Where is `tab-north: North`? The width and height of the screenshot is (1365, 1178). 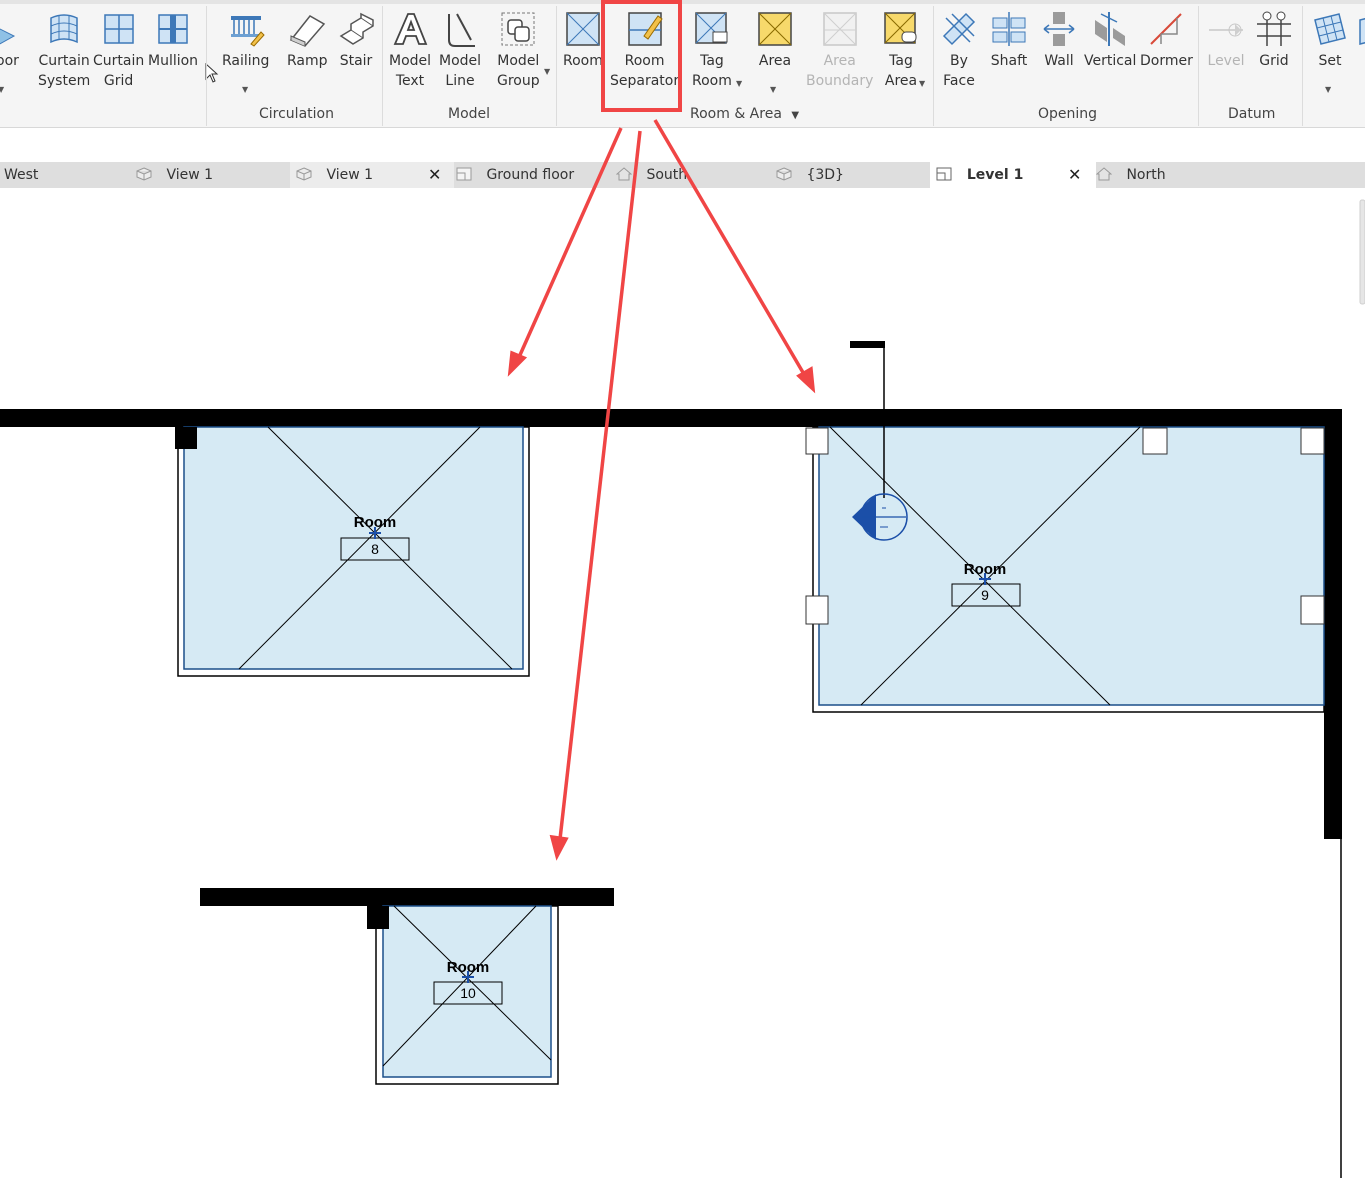
tab-north: North is located at coordinates (1171, 175).